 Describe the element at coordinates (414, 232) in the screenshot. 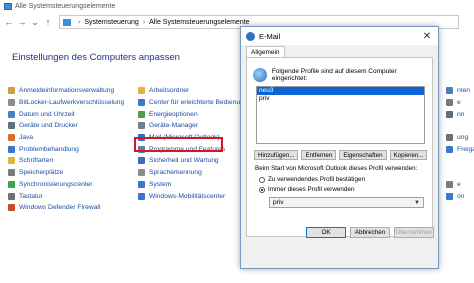

I see `apply-button: Übernehmen` at that location.